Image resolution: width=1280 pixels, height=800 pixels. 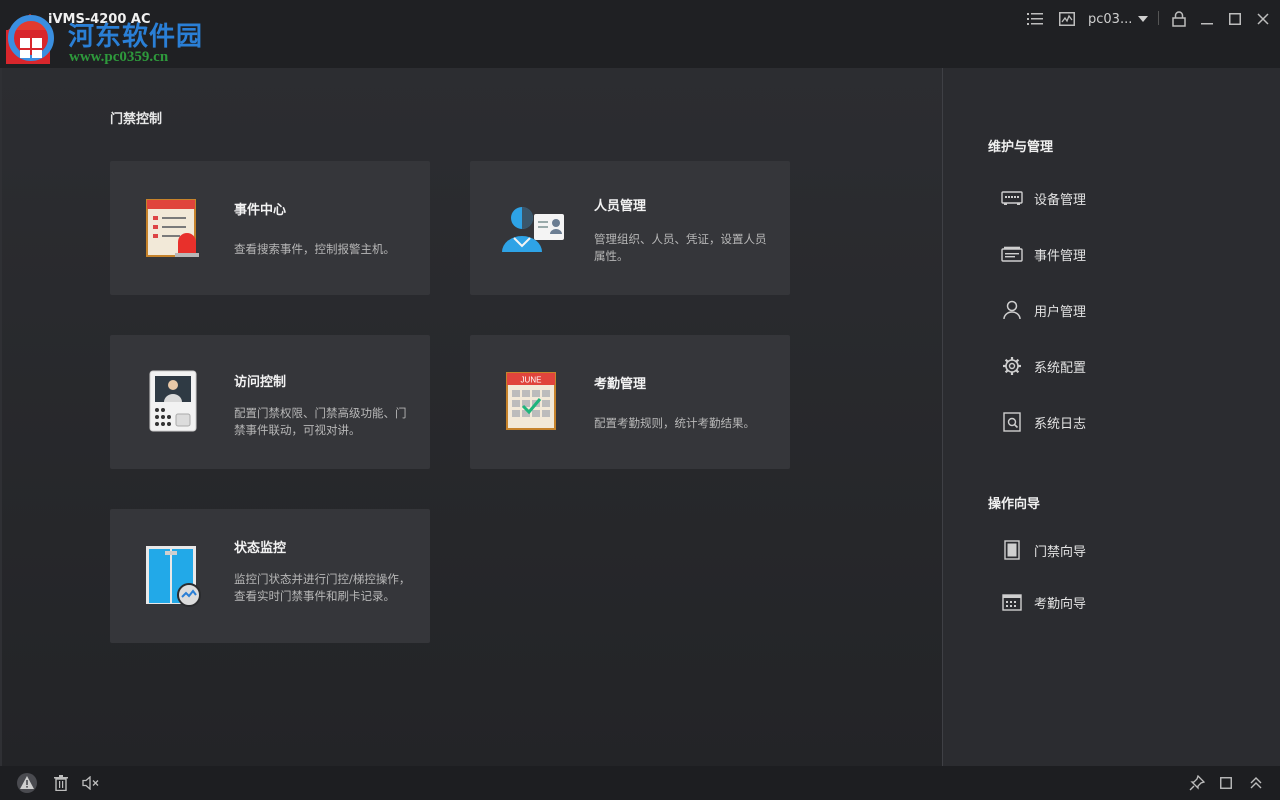 I want to click on trash-icon, so click(x=61, y=783).